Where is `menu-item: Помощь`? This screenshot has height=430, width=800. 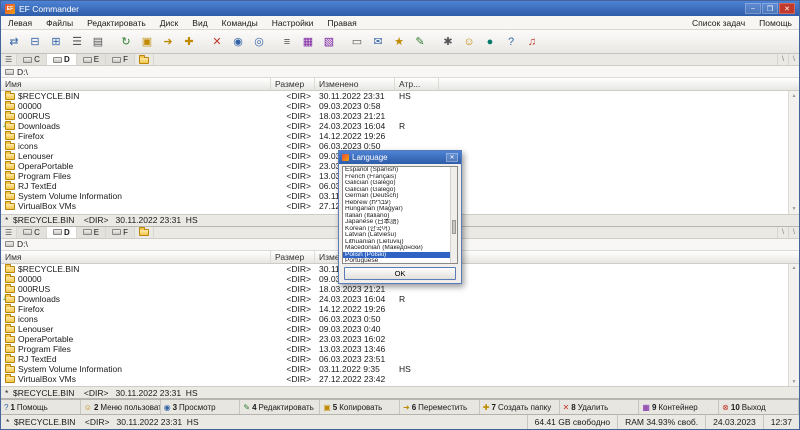
menu-item: Помощь is located at coordinates (775, 22).